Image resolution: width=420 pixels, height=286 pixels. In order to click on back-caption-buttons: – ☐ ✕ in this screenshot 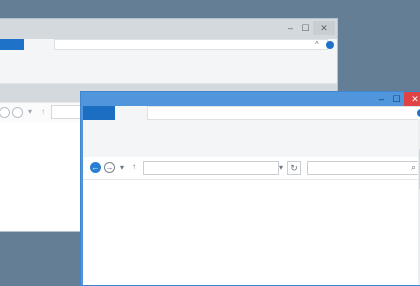, I will do `click(309, 28)`.